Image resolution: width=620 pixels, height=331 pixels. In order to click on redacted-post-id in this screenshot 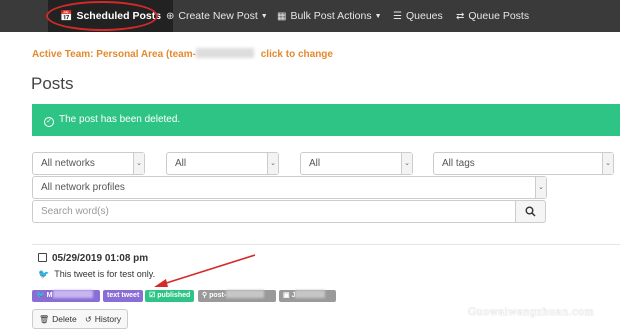, I will do `click(245, 294)`.